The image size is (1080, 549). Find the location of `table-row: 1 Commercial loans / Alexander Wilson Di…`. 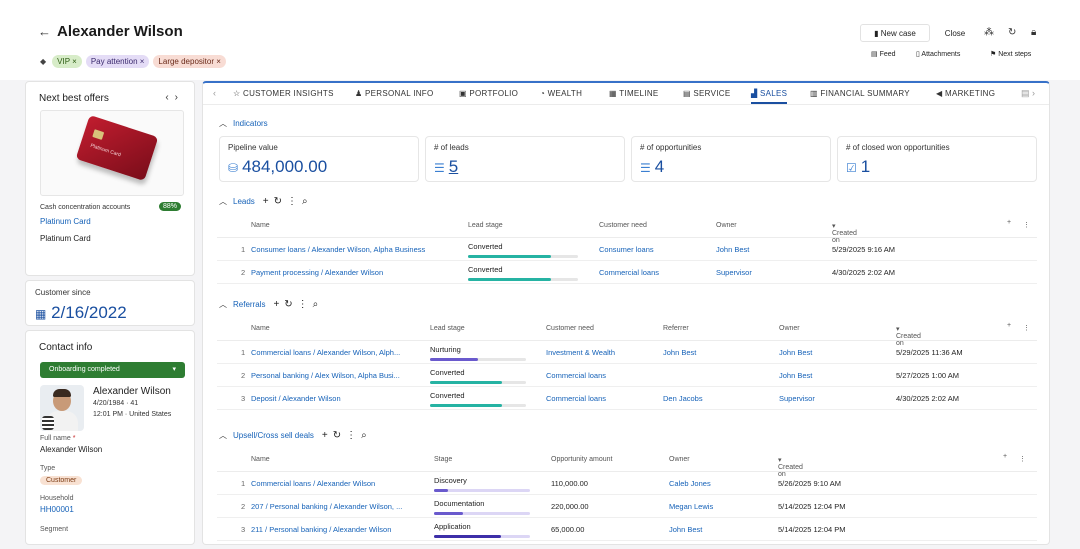

table-row: 1 Commercial loans / Alexander Wilson Di… is located at coordinates (627, 483).